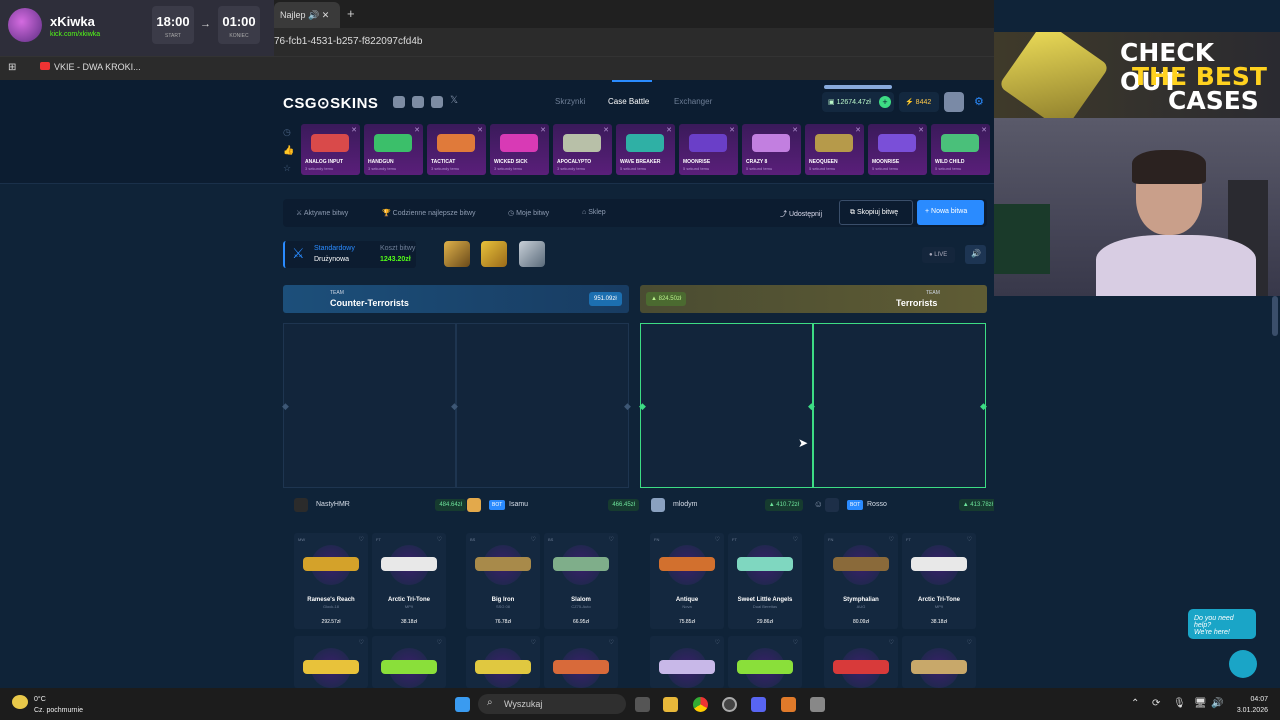  Describe the element at coordinates (960, 149) in the screenshot. I see `drop-item: WILD CHILD 5 sekund temu ✕` at that location.